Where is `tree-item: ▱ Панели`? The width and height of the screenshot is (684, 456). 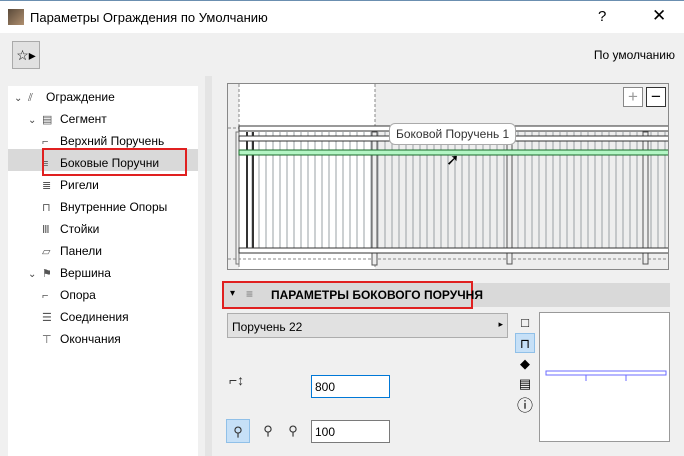
tree-item: ▱ Панели is located at coordinates (72, 251).